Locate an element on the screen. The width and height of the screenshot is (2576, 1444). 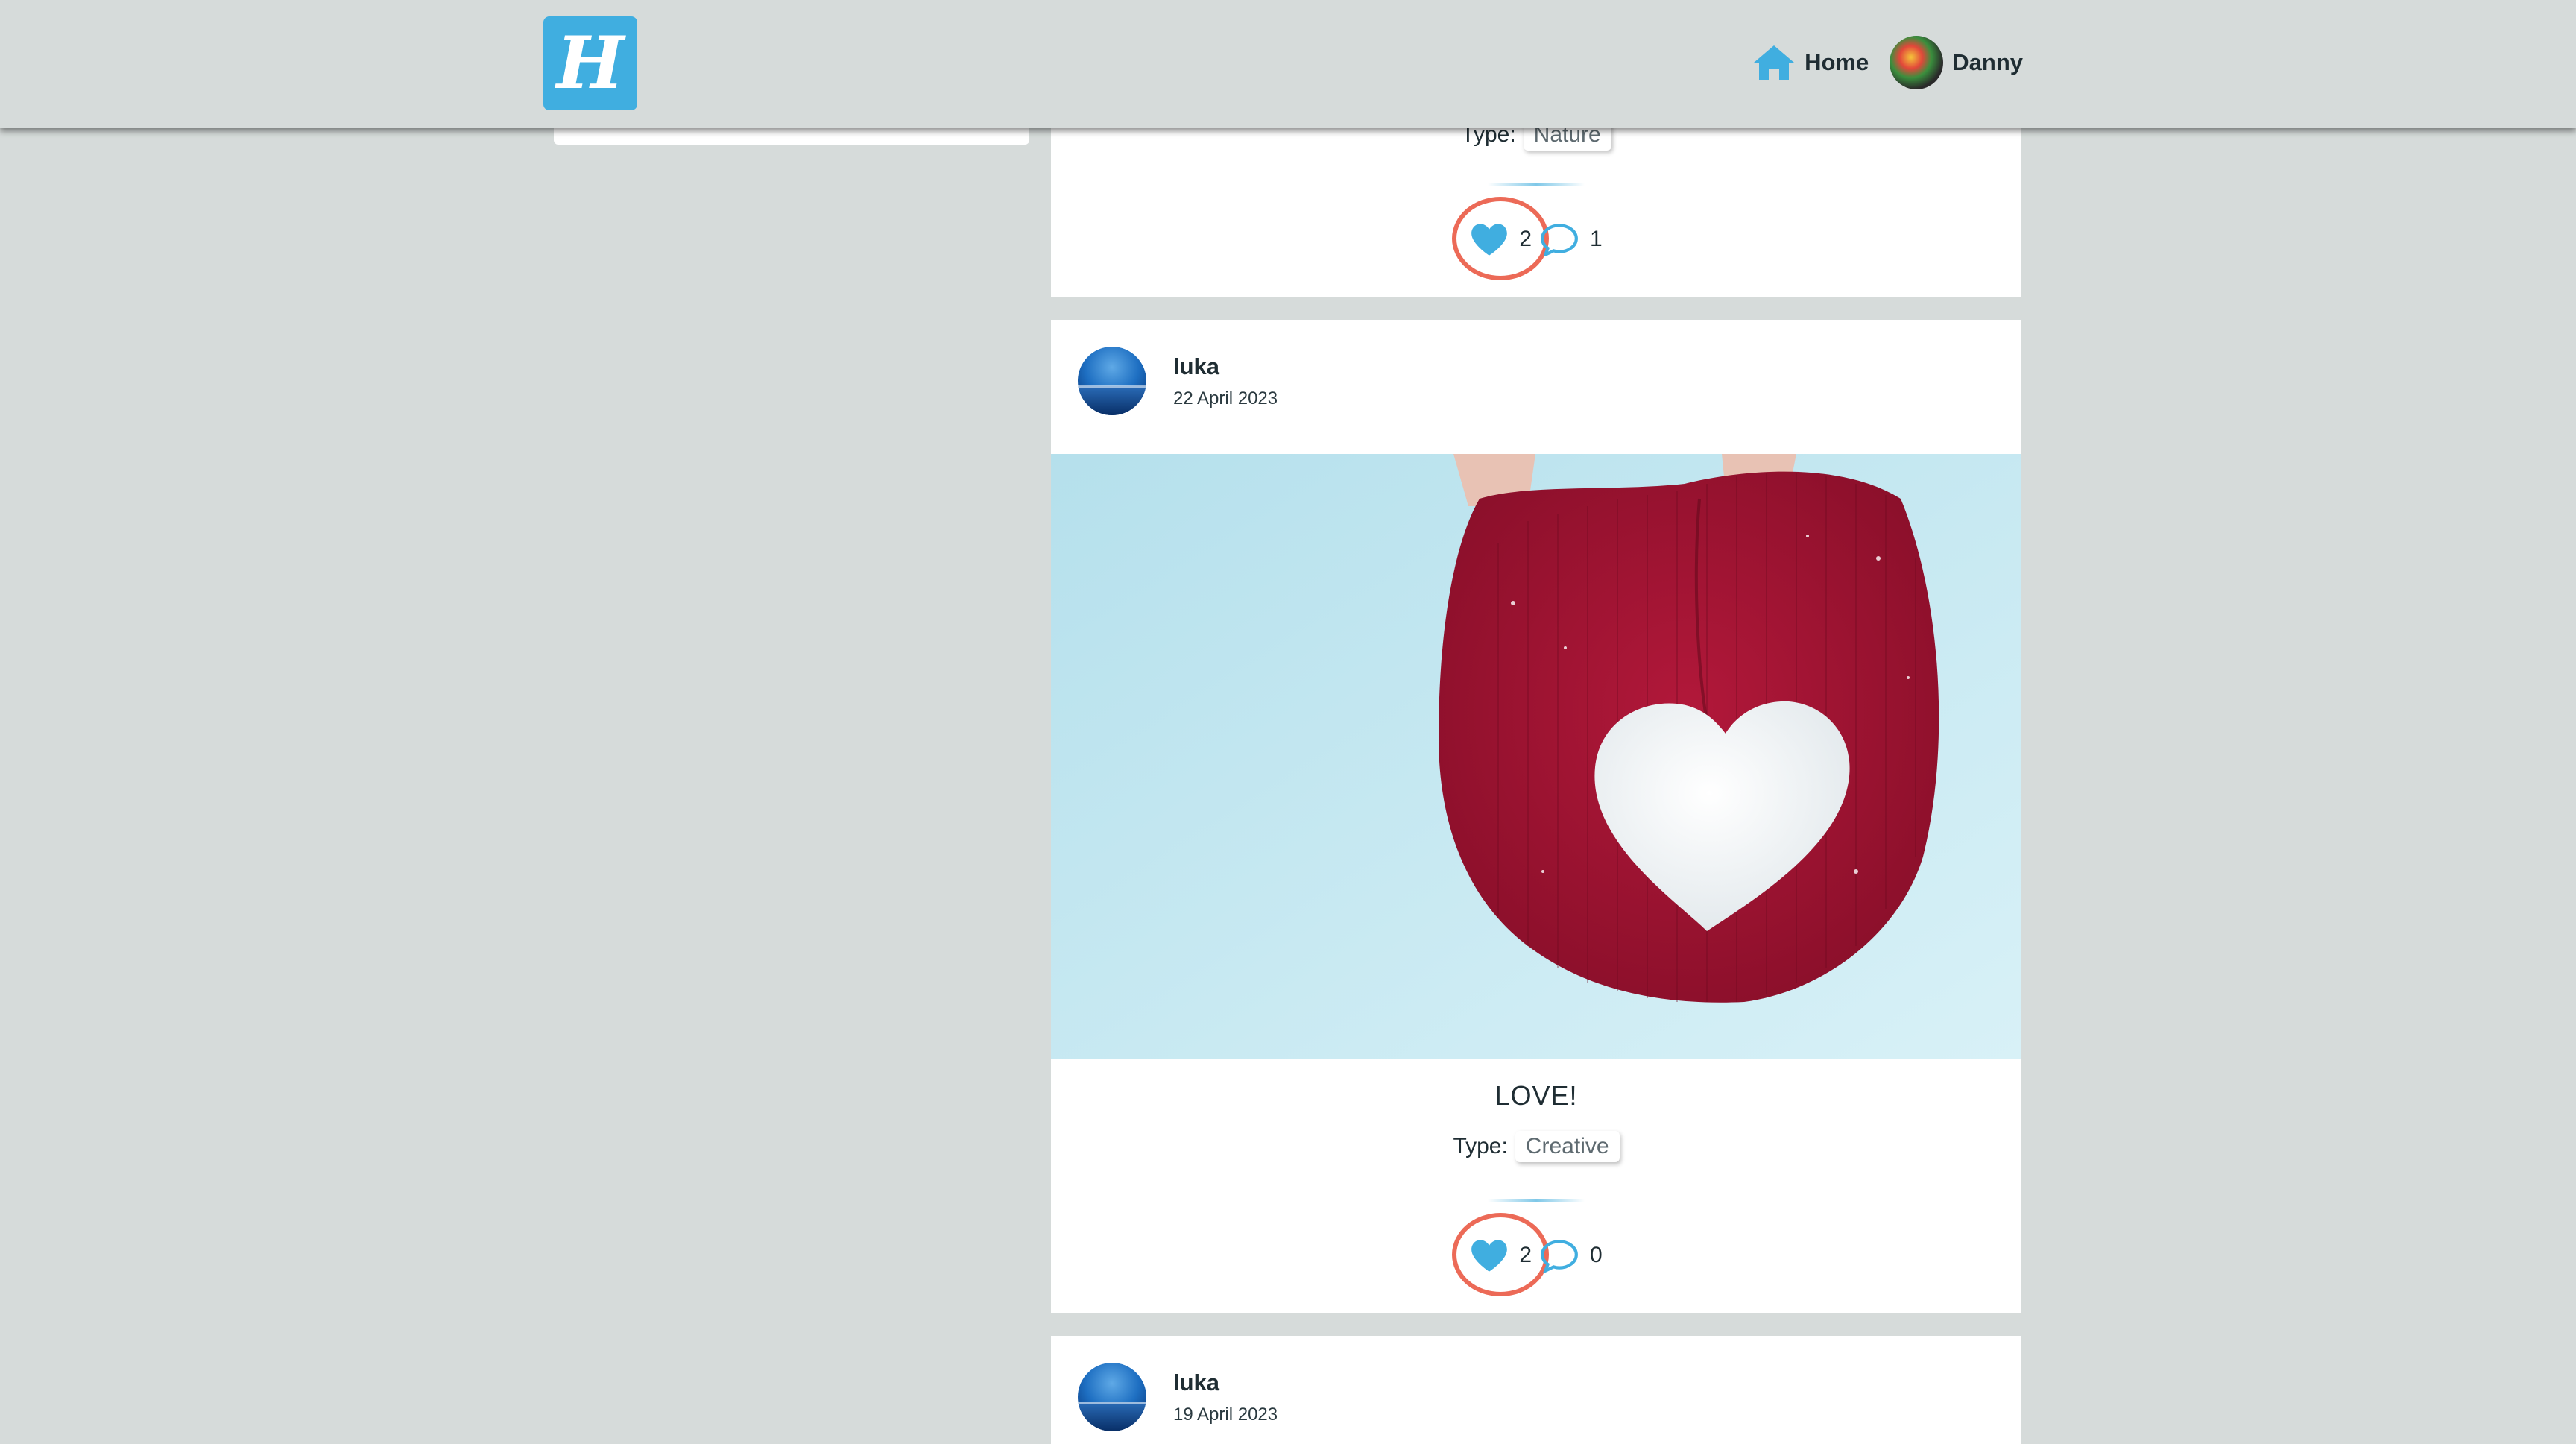
post-card: luka 19 April 2023 is located at coordinates (1536, 1390).